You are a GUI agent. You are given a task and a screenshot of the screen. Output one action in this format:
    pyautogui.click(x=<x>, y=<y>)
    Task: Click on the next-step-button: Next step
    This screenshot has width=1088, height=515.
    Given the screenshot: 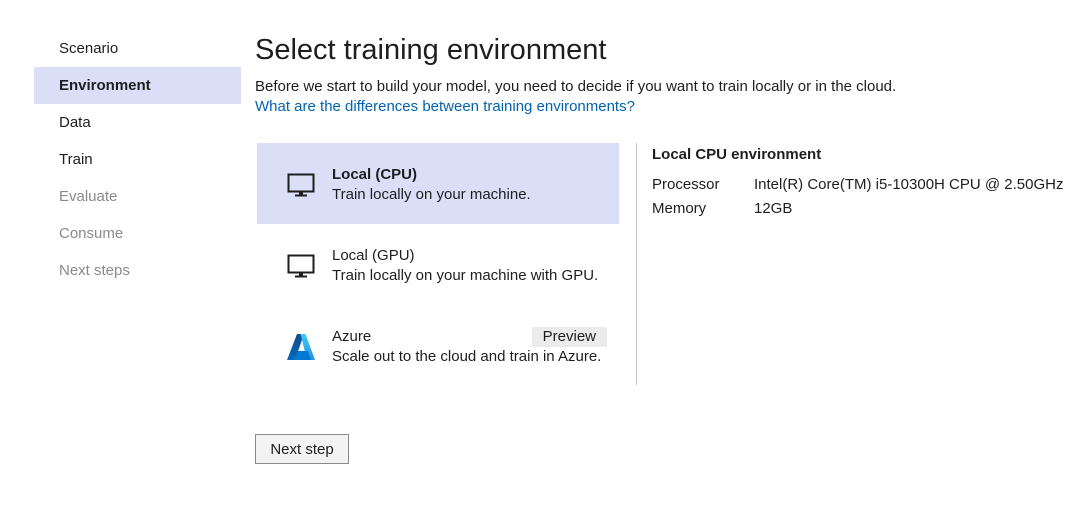 What is the action you would take?
    pyautogui.click(x=302, y=449)
    